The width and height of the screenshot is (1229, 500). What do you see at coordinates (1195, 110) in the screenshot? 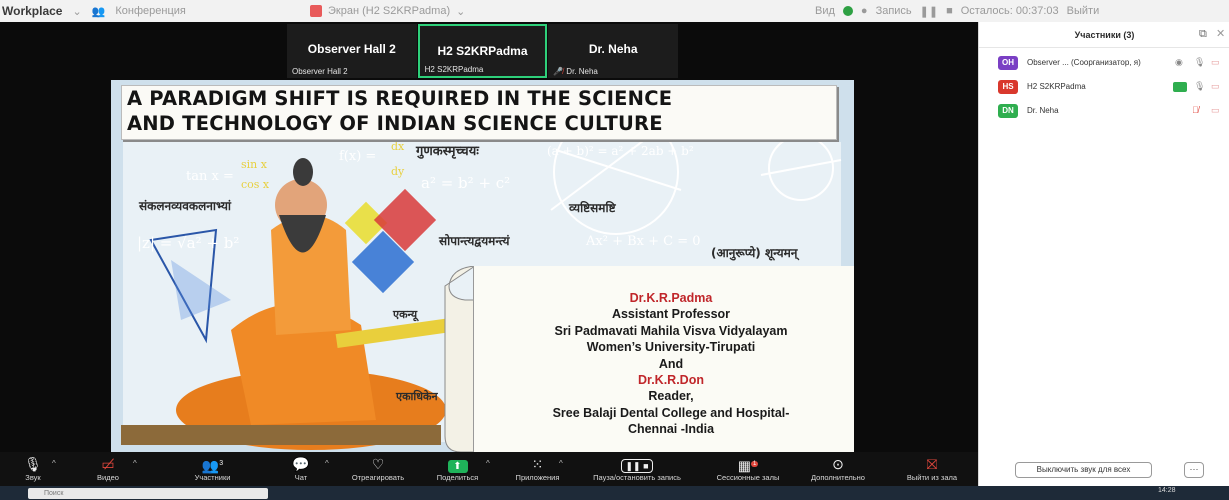
I see `mic-muted-icon: 🎙̸` at bounding box center [1195, 110].